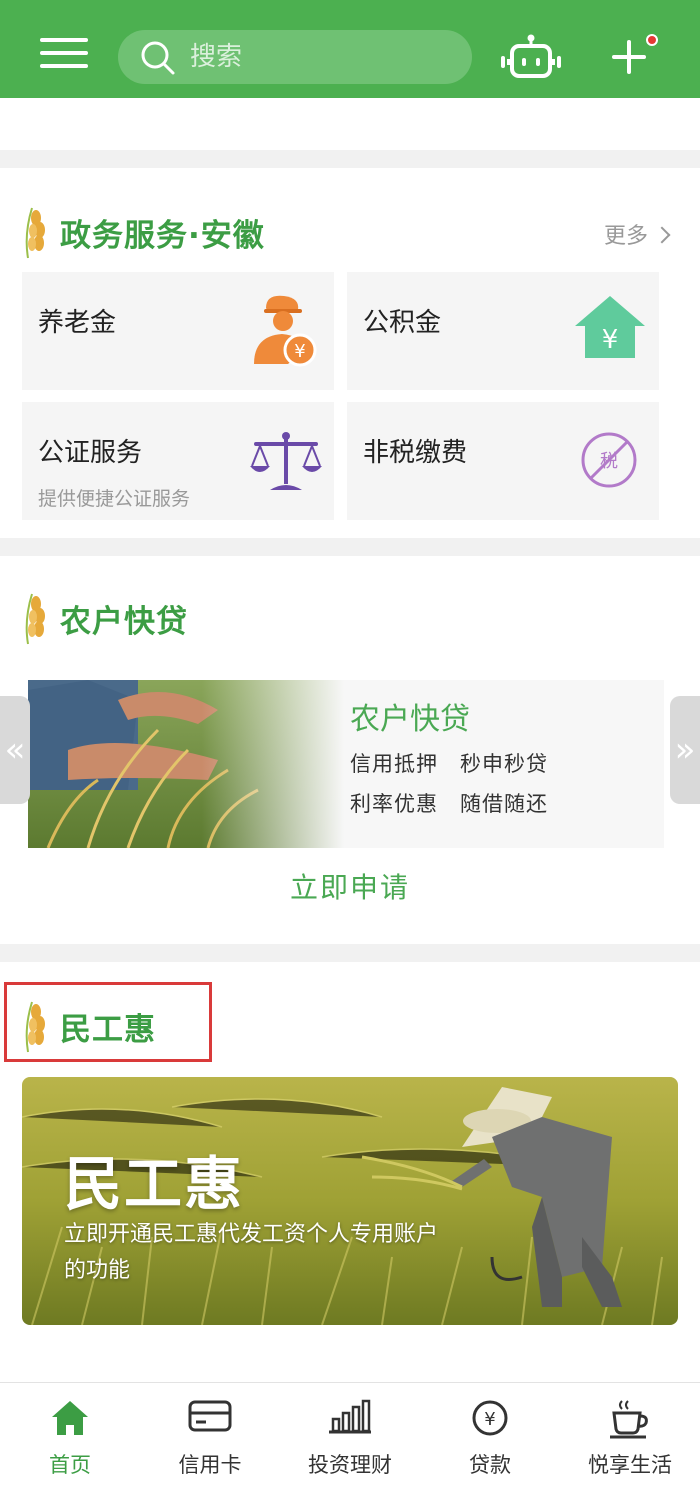  I want to click on svg-text: 税, so click(609, 461).